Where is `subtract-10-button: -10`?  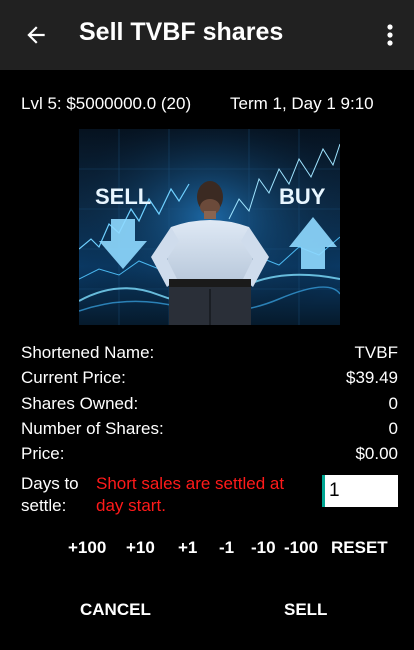
subtract-10-button: -10 is located at coordinates (263, 548).